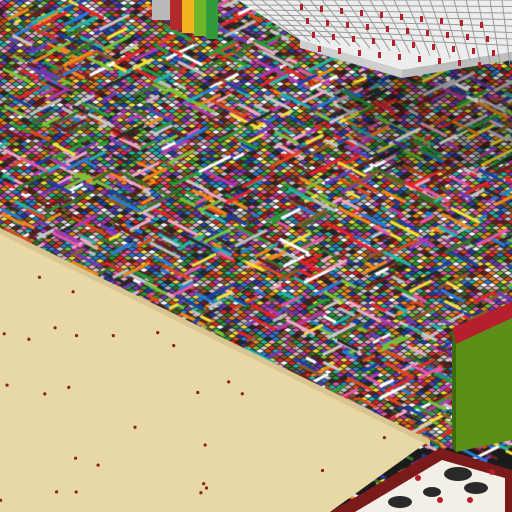  I want to click on gray-block, so click(161, 10).